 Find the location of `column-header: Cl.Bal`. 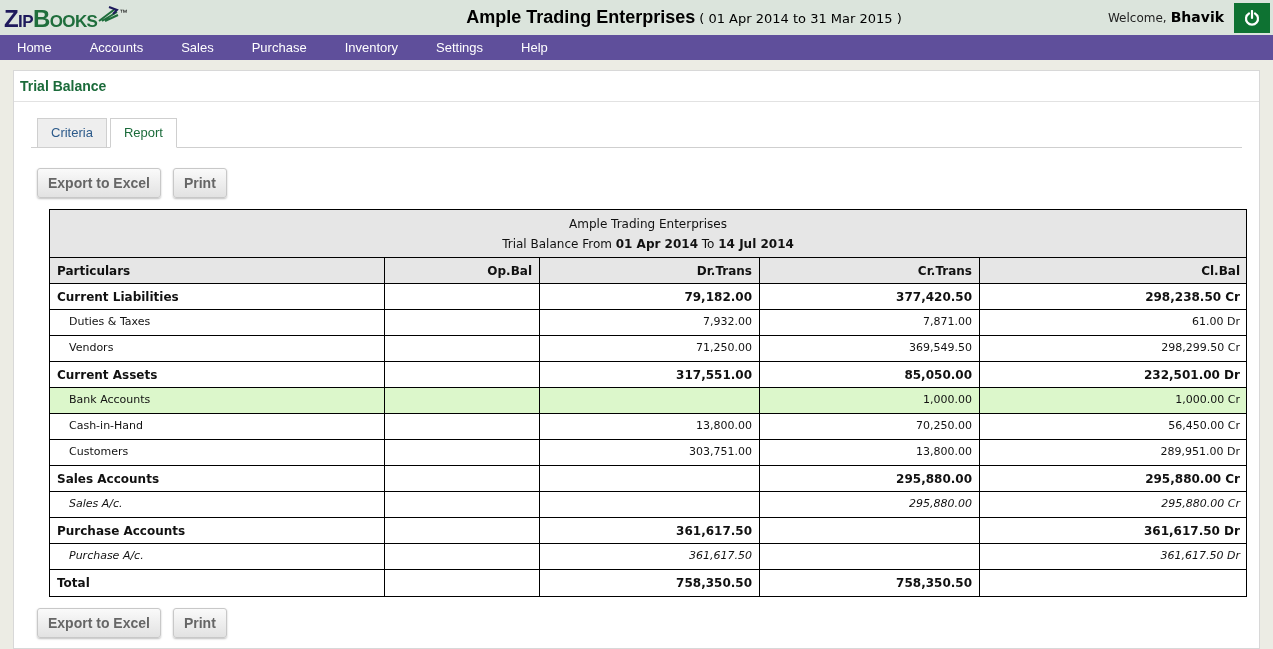

column-header: Cl.Bal is located at coordinates (1113, 270).